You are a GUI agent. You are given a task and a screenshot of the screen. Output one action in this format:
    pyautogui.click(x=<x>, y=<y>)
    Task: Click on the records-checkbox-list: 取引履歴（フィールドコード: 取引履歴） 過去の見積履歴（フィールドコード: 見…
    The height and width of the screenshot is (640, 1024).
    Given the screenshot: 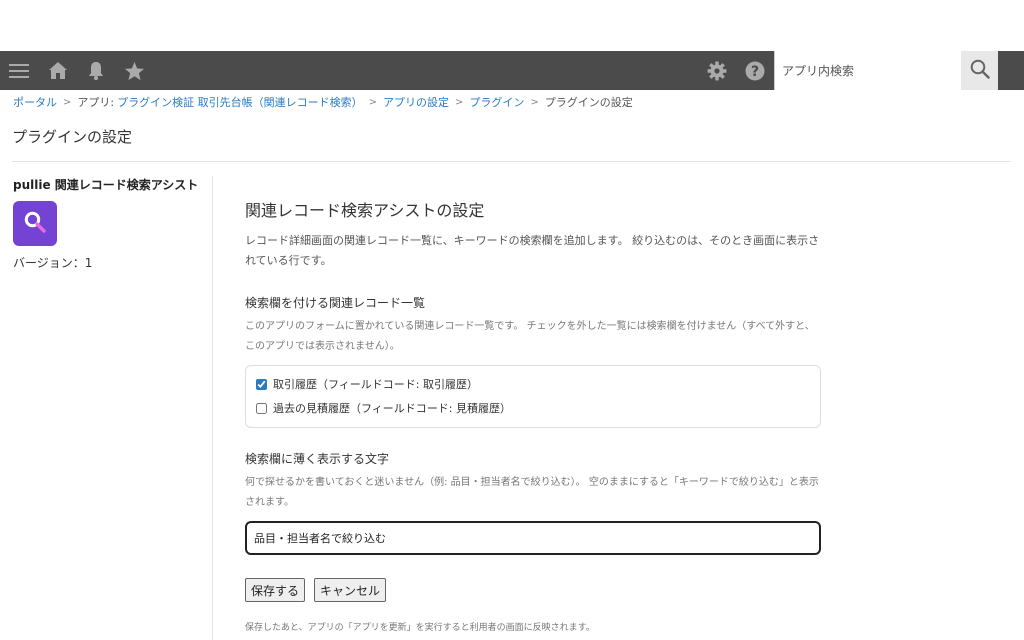 What is the action you would take?
    pyautogui.click(x=533, y=396)
    